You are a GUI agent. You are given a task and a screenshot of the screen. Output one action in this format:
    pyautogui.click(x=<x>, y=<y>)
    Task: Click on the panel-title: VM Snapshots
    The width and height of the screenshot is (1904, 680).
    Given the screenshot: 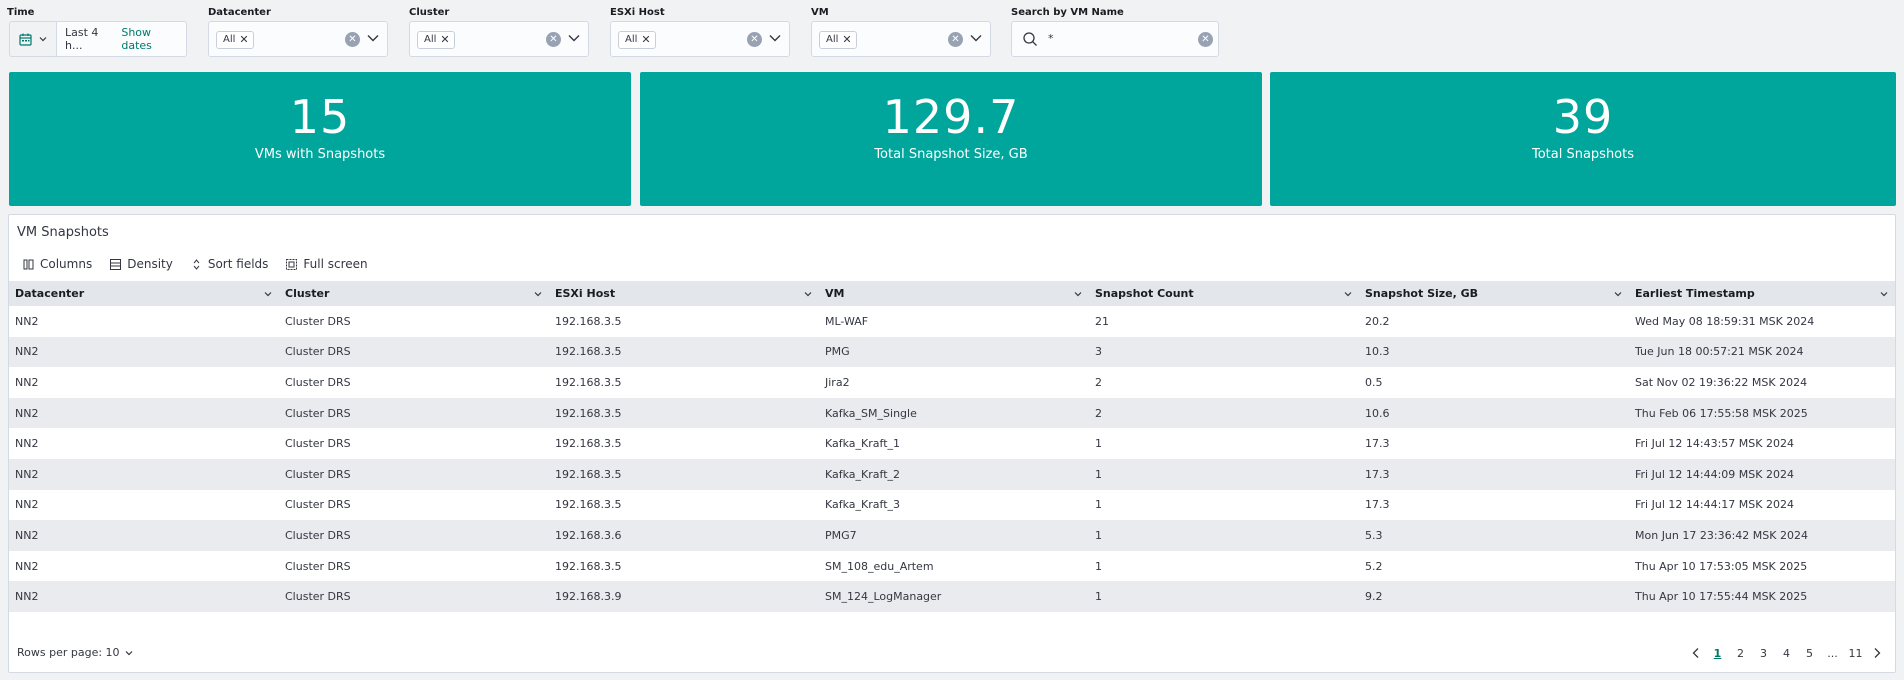 What is the action you would take?
    pyautogui.click(x=63, y=232)
    